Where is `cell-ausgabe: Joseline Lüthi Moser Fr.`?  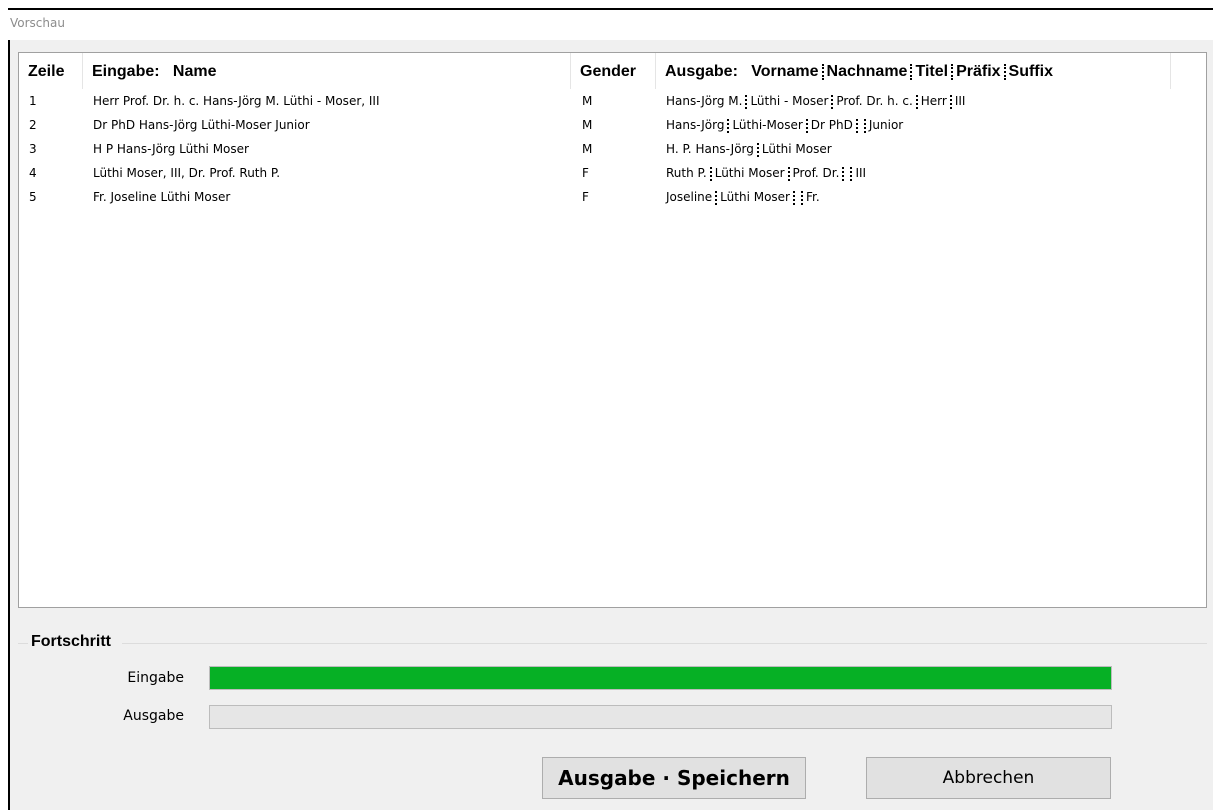
cell-ausgabe: Joseline Lüthi Moser Fr. is located at coordinates (738, 197).